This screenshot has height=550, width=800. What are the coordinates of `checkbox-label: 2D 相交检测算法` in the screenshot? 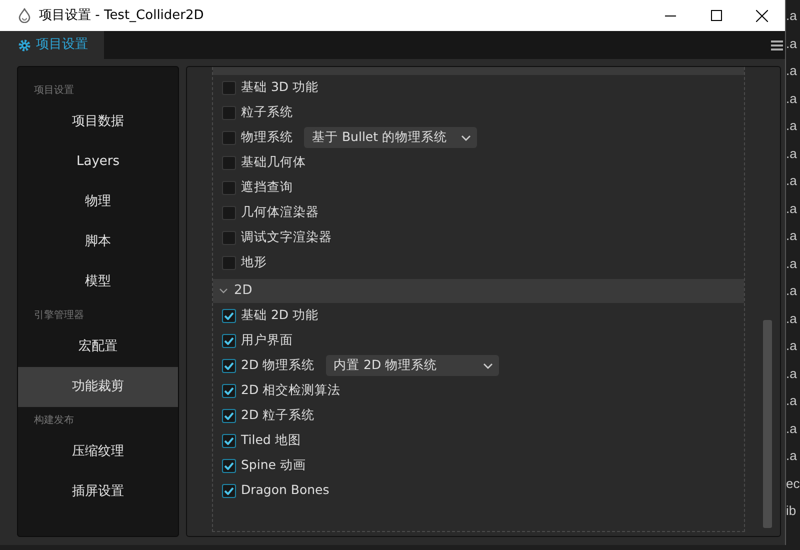 It's located at (291, 390).